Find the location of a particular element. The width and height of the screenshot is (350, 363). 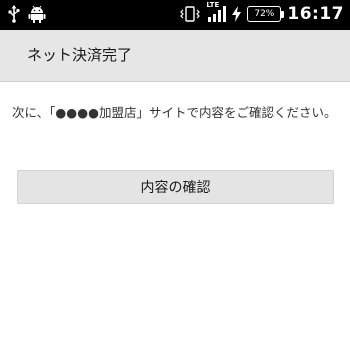

confirm-content-button-label: 内容の確認 is located at coordinates (175, 188).